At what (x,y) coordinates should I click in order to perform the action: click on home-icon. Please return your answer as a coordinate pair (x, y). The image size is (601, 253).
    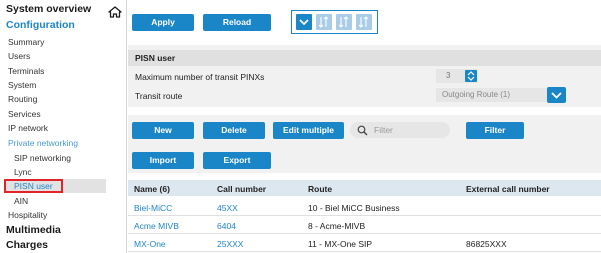
    Looking at the image, I should click on (115, 12).